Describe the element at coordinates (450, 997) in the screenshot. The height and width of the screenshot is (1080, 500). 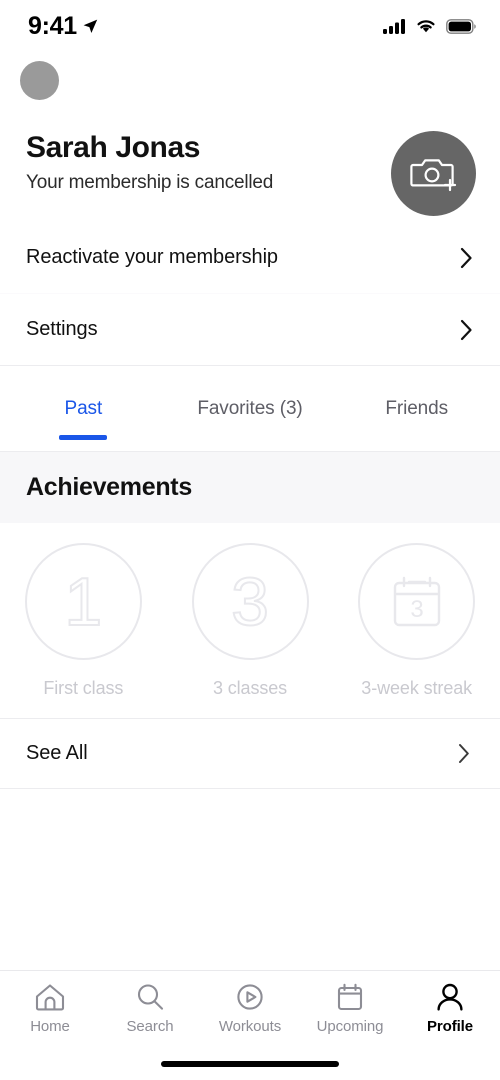
I see `person-icon` at that location.